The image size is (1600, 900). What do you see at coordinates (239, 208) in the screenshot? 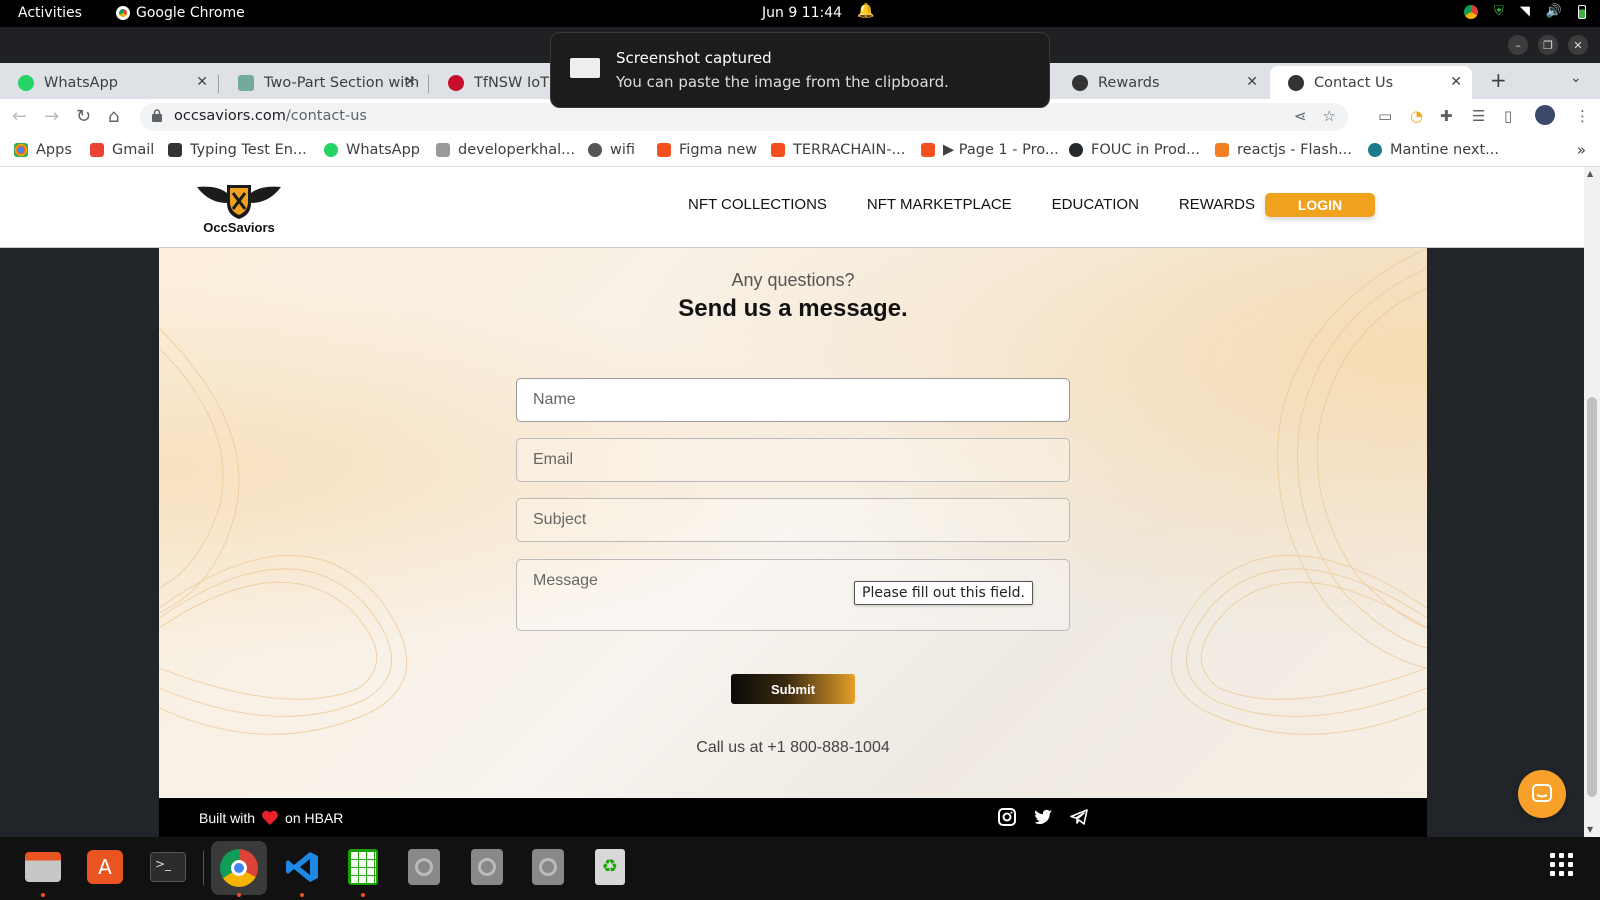
I see `site-logo: OccSaviors` at bounding box center [239, 208].